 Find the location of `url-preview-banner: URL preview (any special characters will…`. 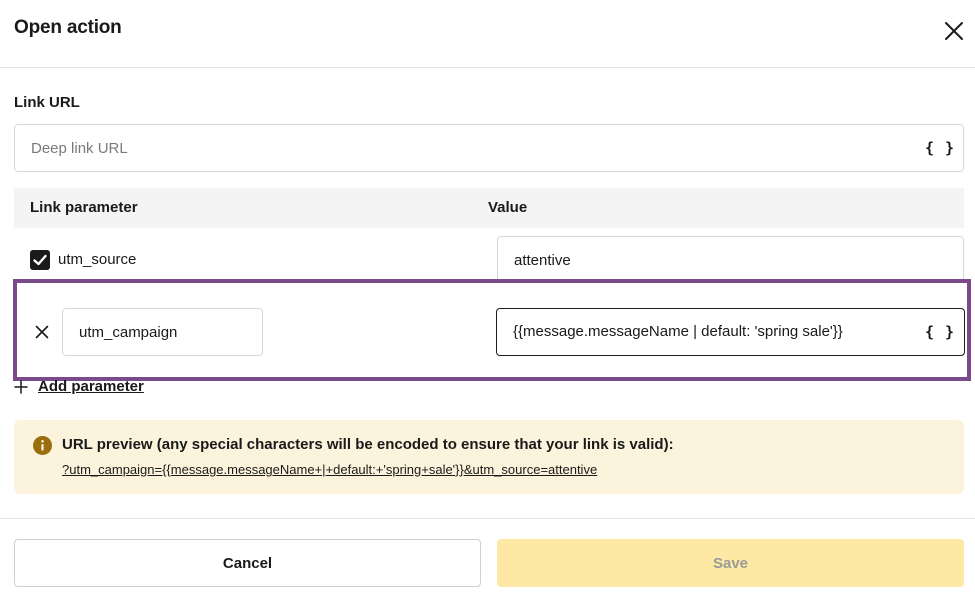

url-preview-banner: URL preview (any special characters will… is located at coordinates (489, 457).